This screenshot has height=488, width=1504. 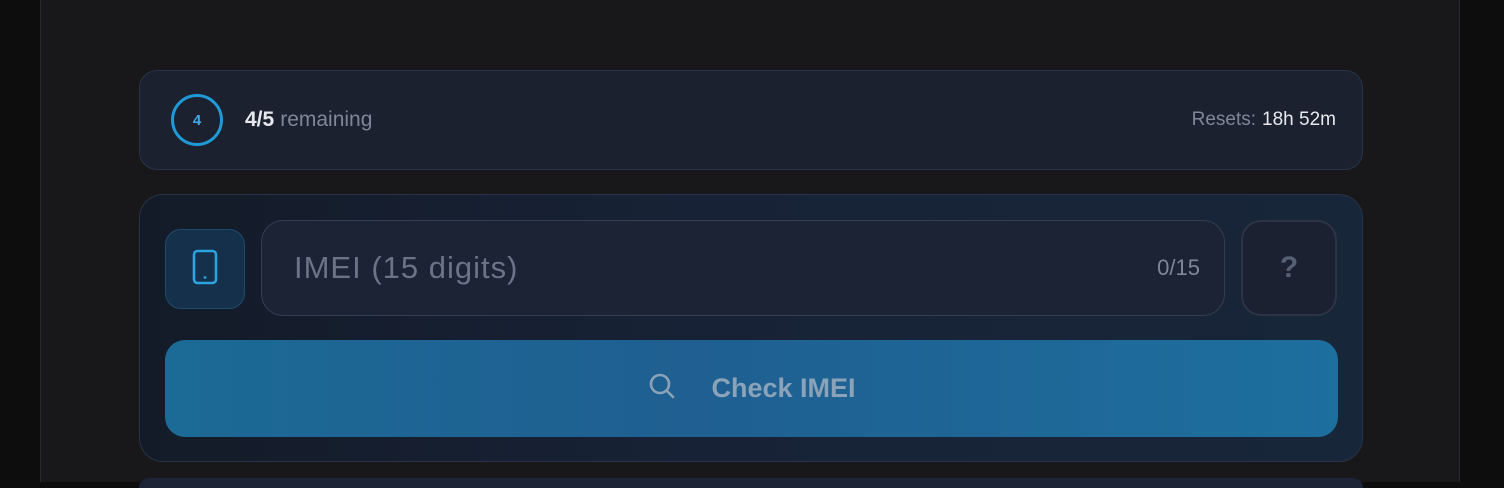 I want to click on help-button: ?, so click(x=1289, y=268).